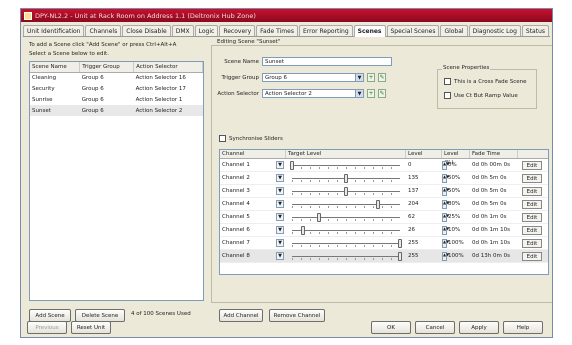 Image resolution: width=572 pixels, height=345 pixels. I want to click on channel-row: Channel 4 ▼ 204 ▲▼ 80% 0d 0h 5m 0s Edit, so click(384, 204).